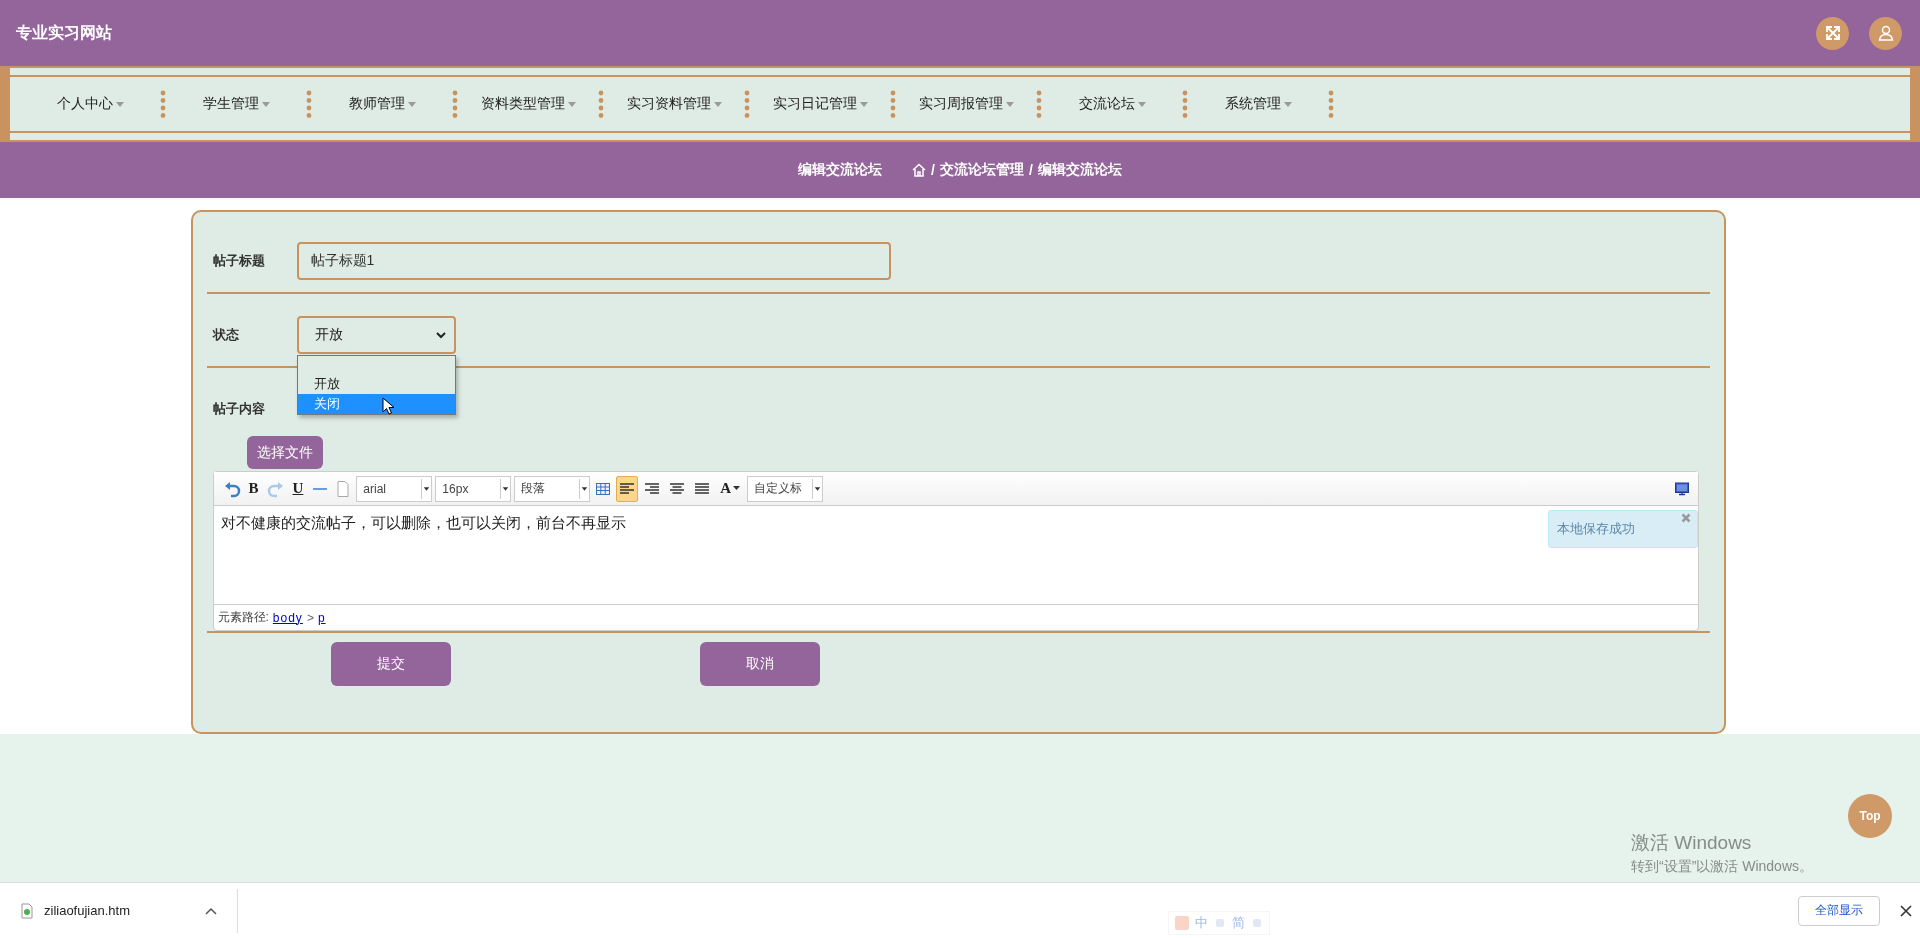 The height and width of the screenshot is (938, 1920). I want to click on field-label: 帖子标题, so click(238, 261).